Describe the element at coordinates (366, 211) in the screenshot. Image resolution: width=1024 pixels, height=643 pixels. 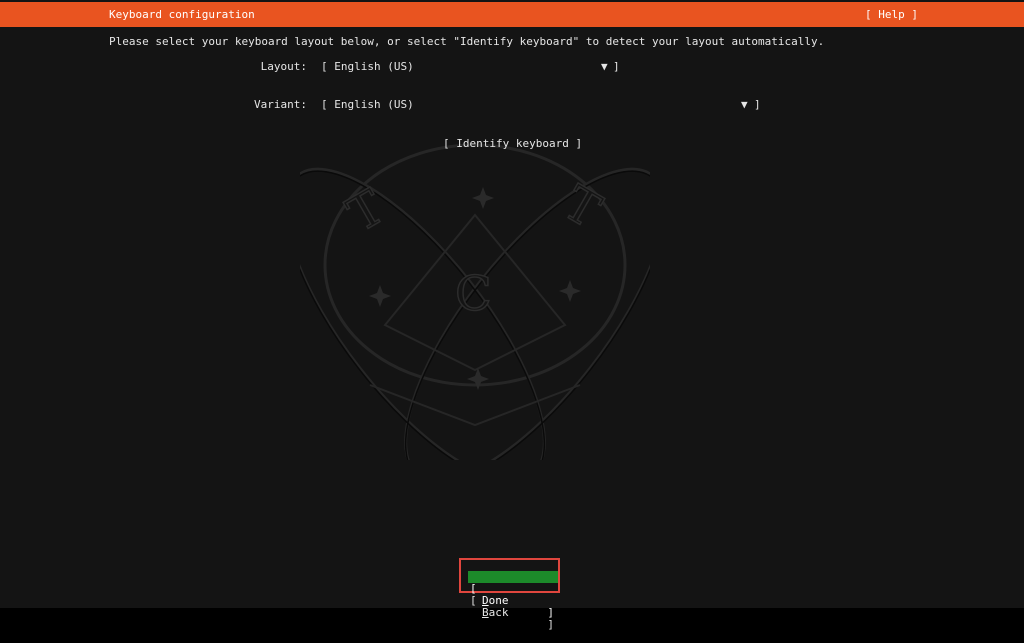
I see `logo-letter-left: T` at that location.